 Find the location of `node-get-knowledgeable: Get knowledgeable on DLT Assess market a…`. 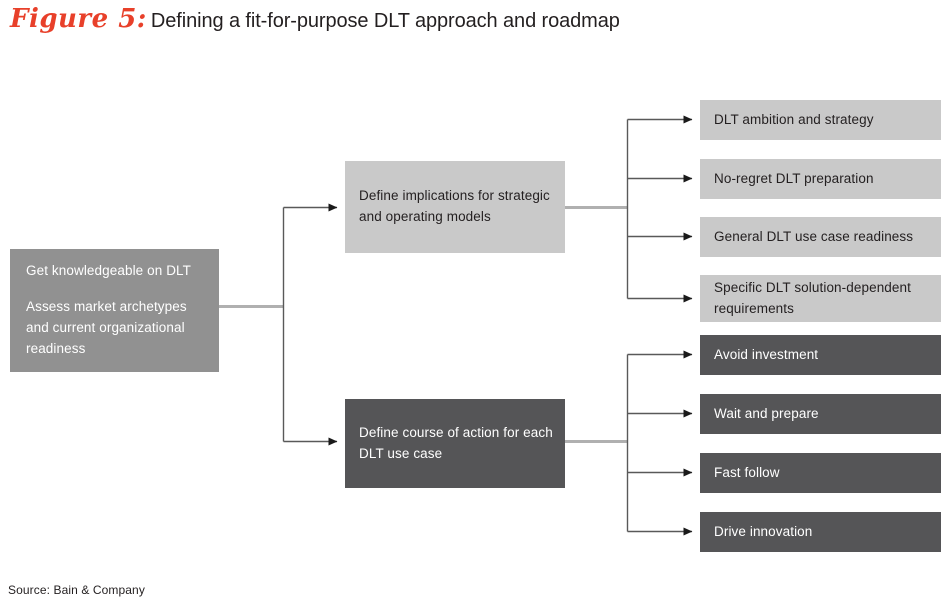

node-get-knowledgeable: Get knowledgeable on DLT Assess market a… is located at coordinates (114, 310).